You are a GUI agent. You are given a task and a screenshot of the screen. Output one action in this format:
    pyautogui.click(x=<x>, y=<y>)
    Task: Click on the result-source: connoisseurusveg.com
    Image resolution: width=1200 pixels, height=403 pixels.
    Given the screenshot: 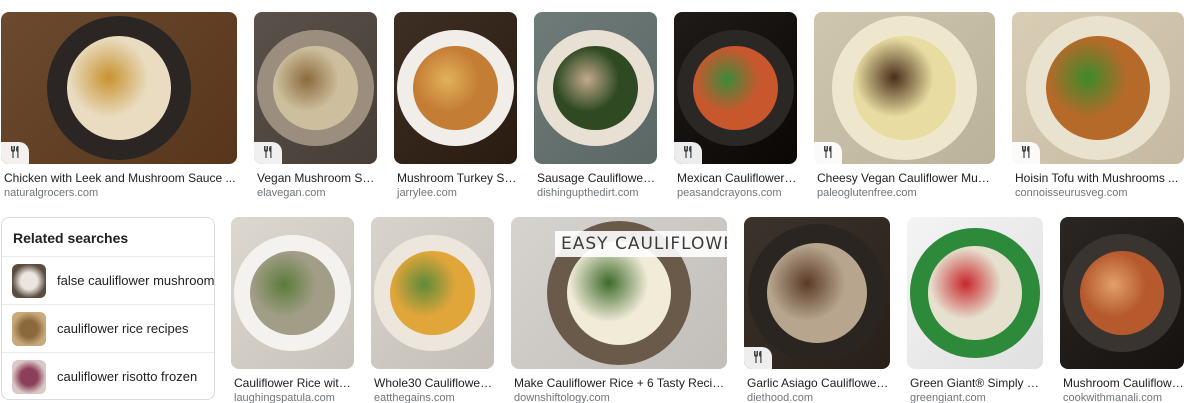 What is the action you would take?
    pyautogui.click(x=1071, y=193)
    